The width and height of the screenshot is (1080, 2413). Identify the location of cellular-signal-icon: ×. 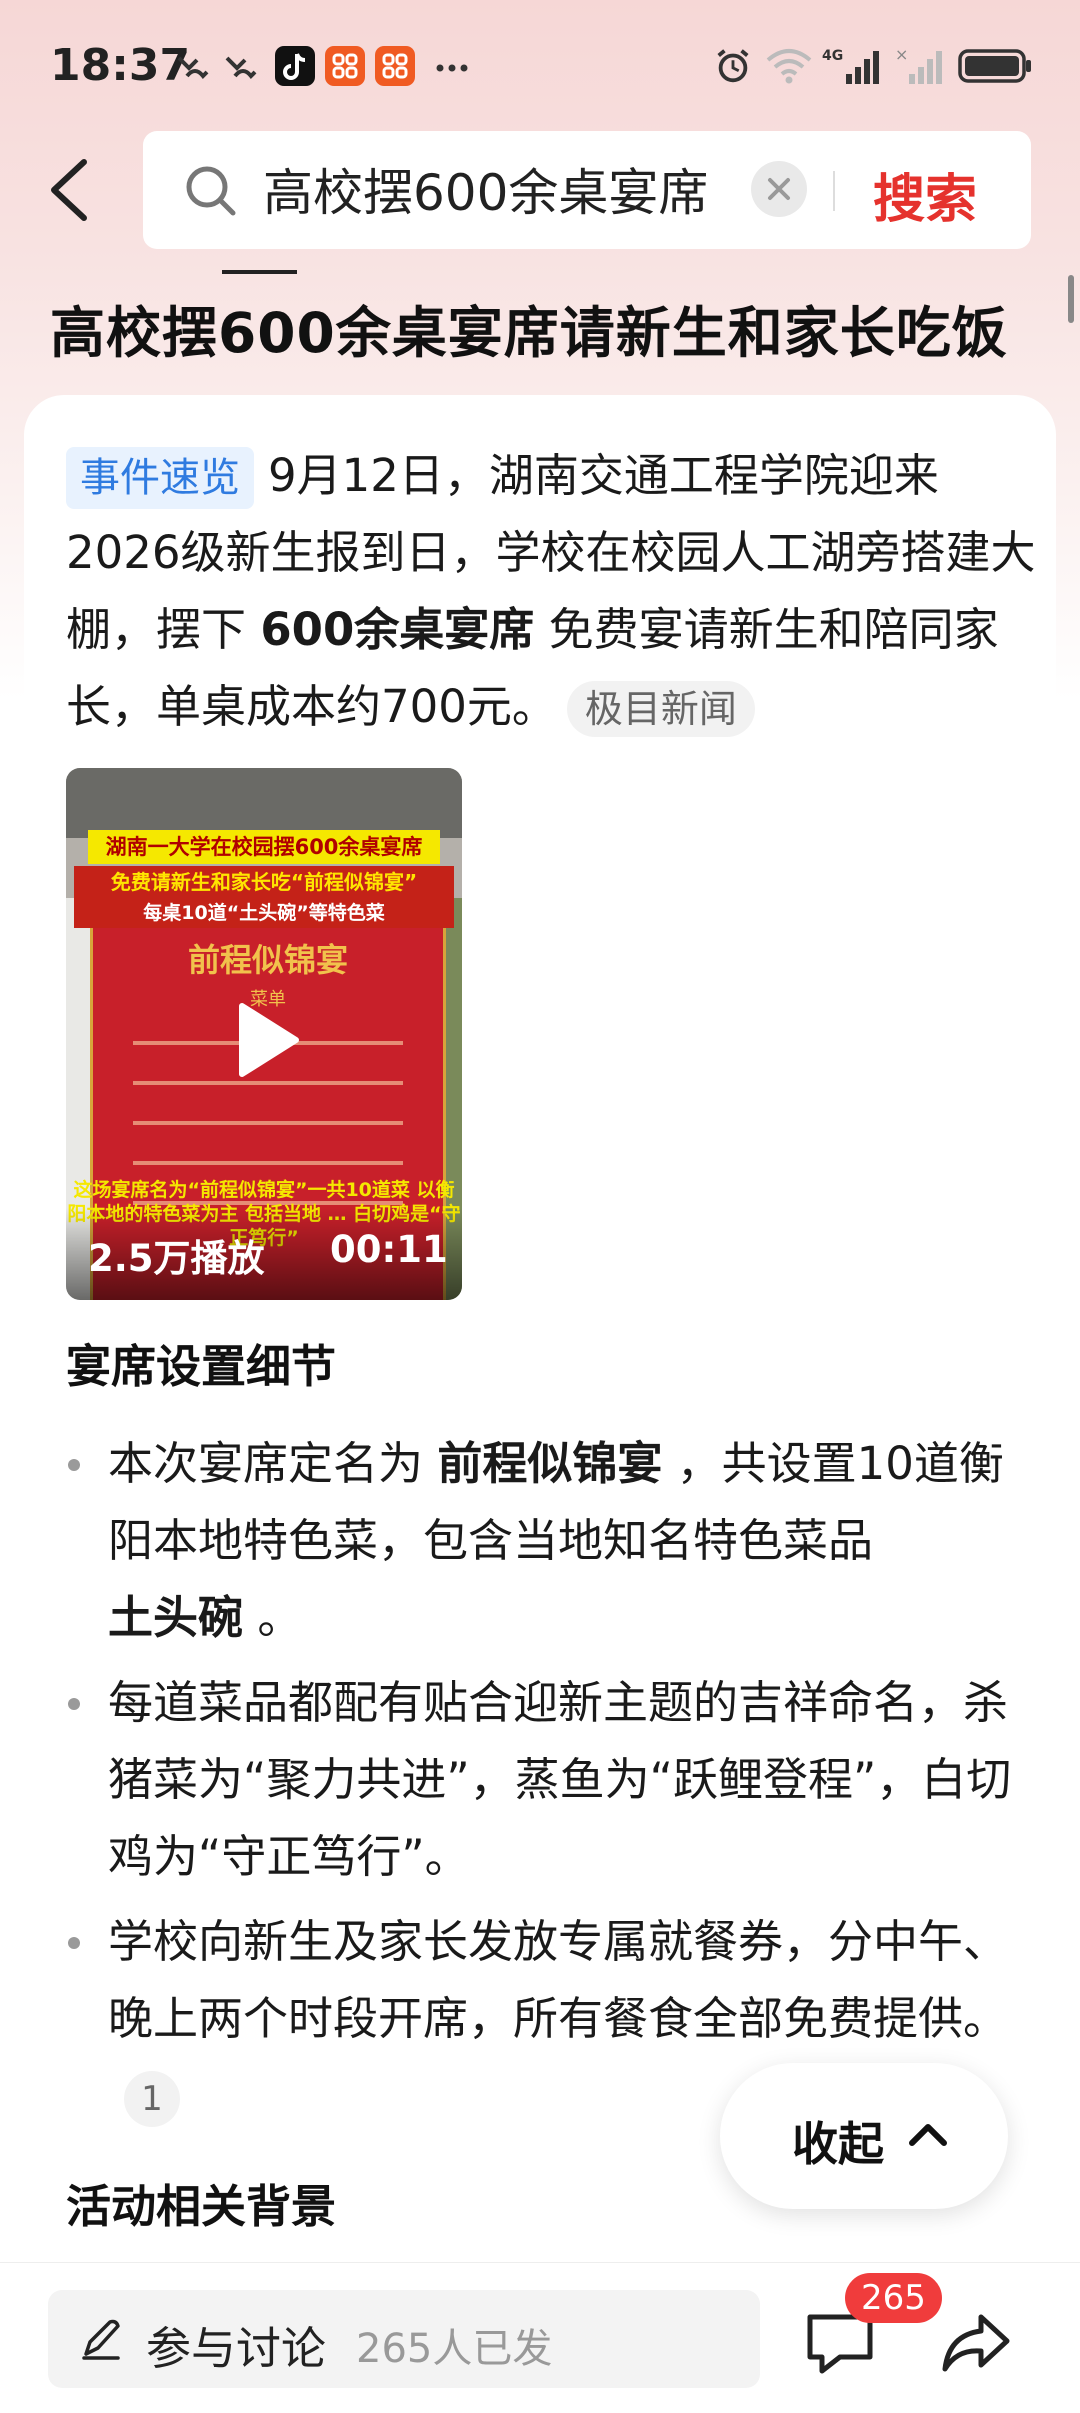
(918, 65).